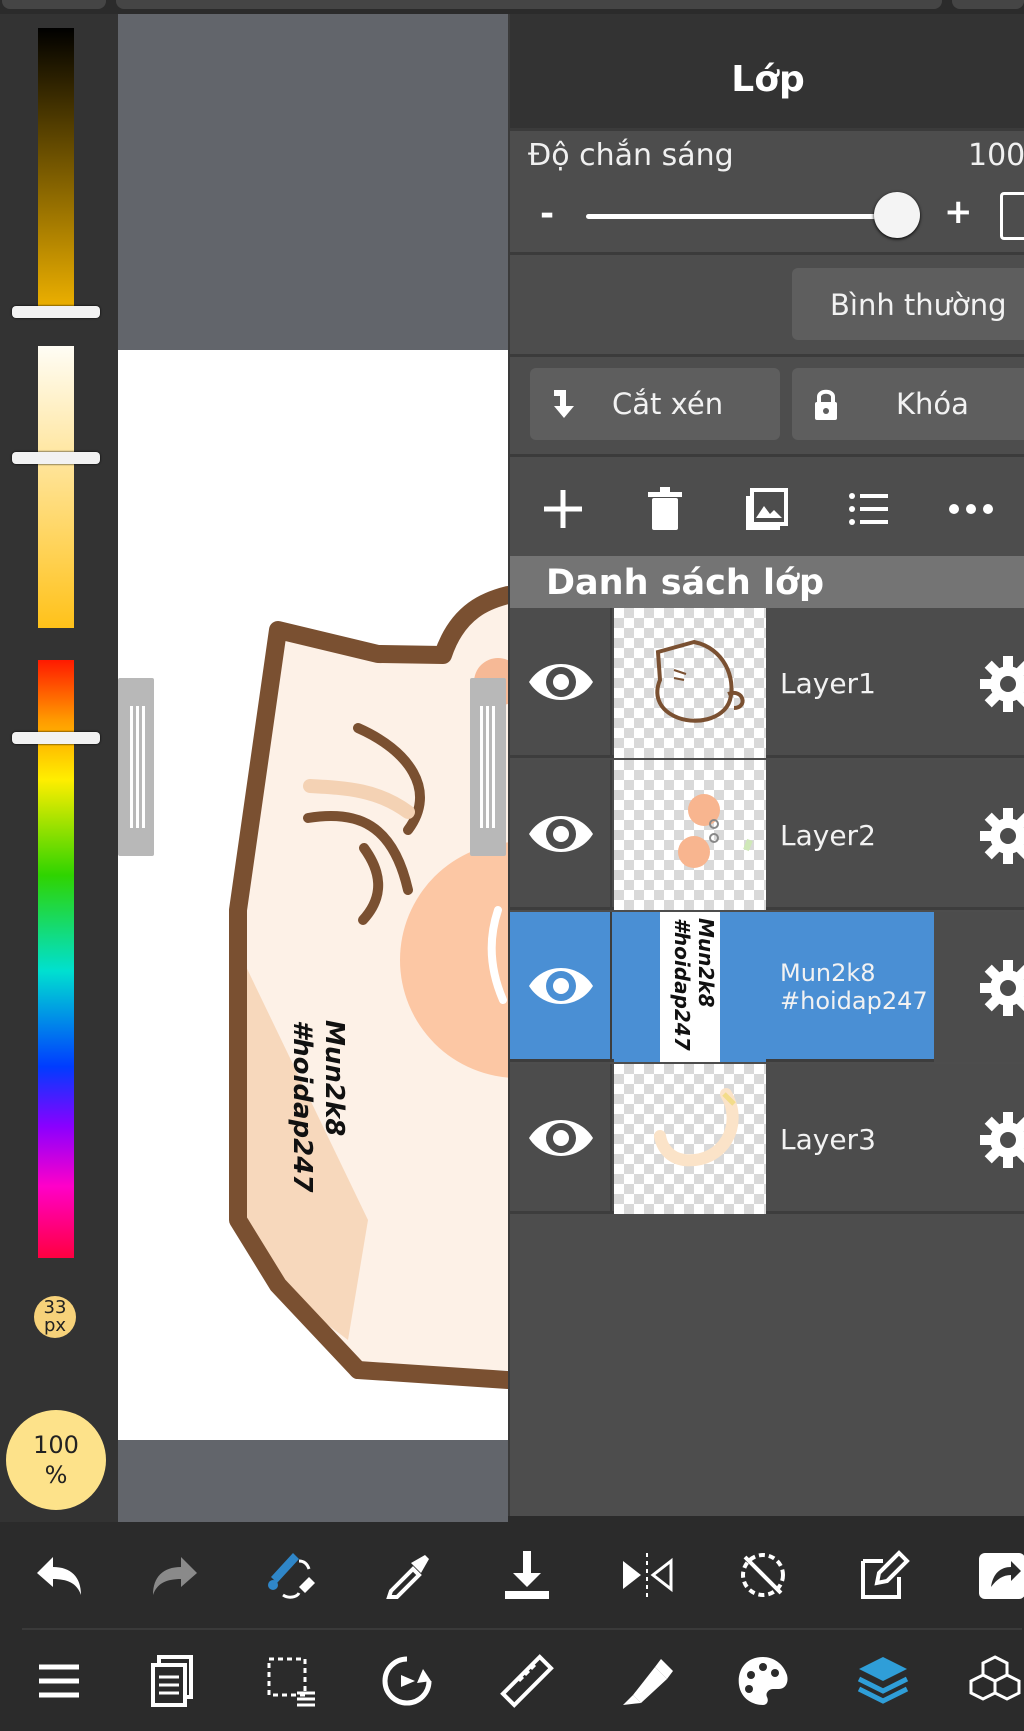 Image resolution: width=1024 pixels, height=1731 pixels. Describe the element at coordinates (488, 767) in the screenshot. I see `right-canvas-handle` at that location.